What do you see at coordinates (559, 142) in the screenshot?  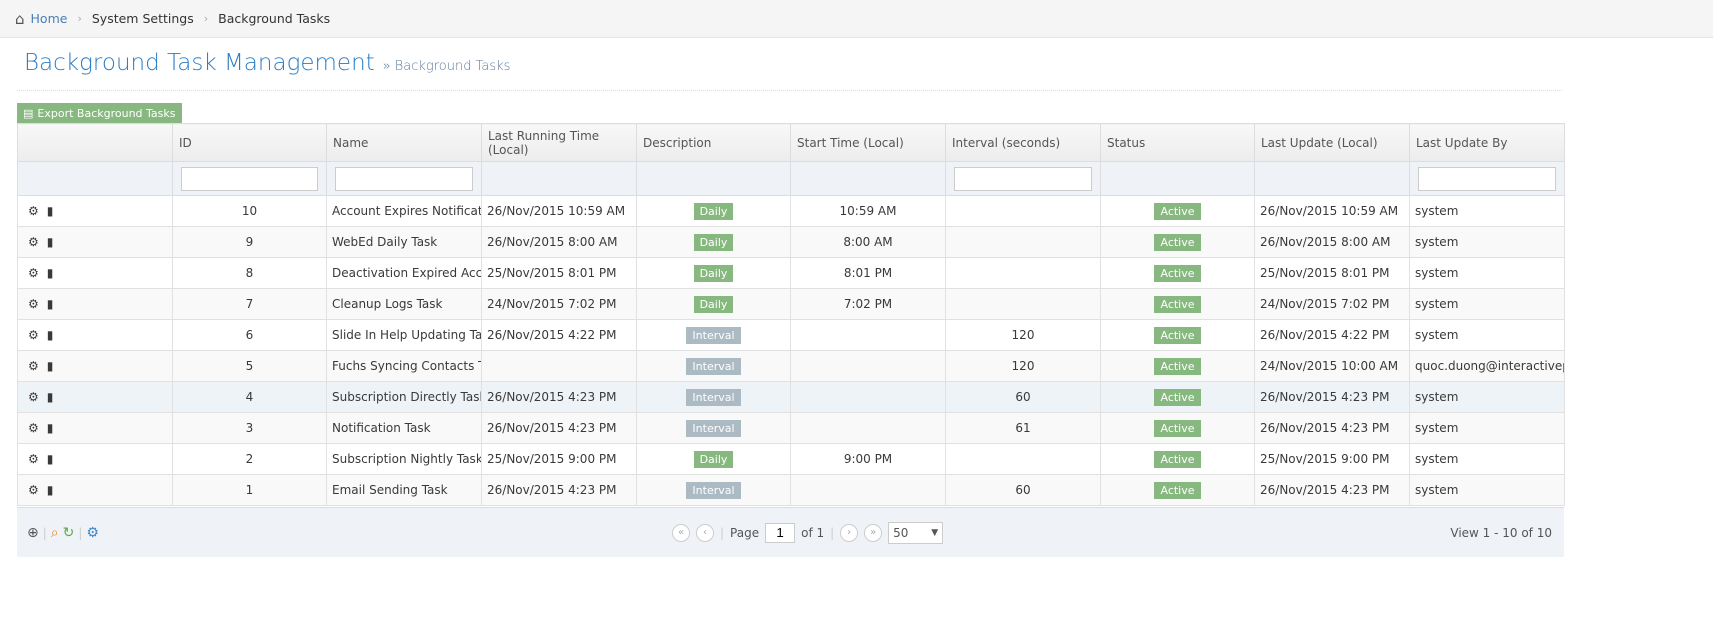 I see `column-header: Last Running Time (Local)` at bounding box center [559, 142].